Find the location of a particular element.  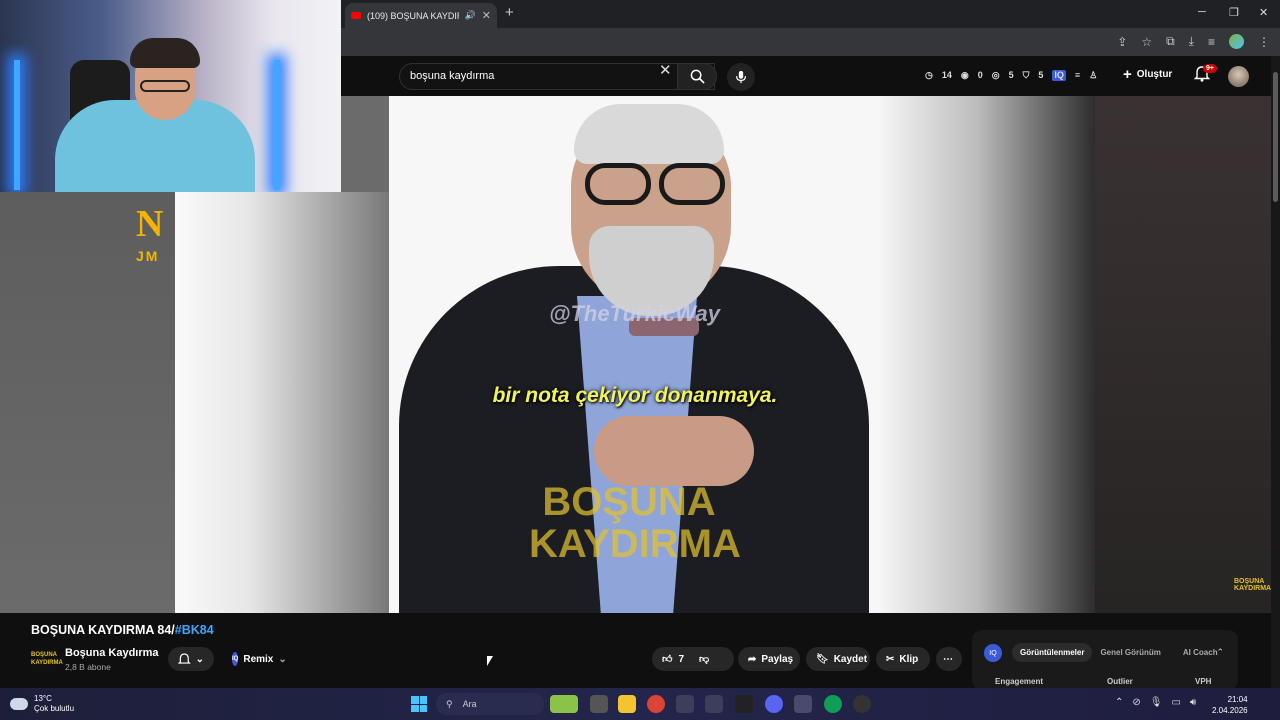

profile-avatar-icon is located at coordinates (1236, 41).